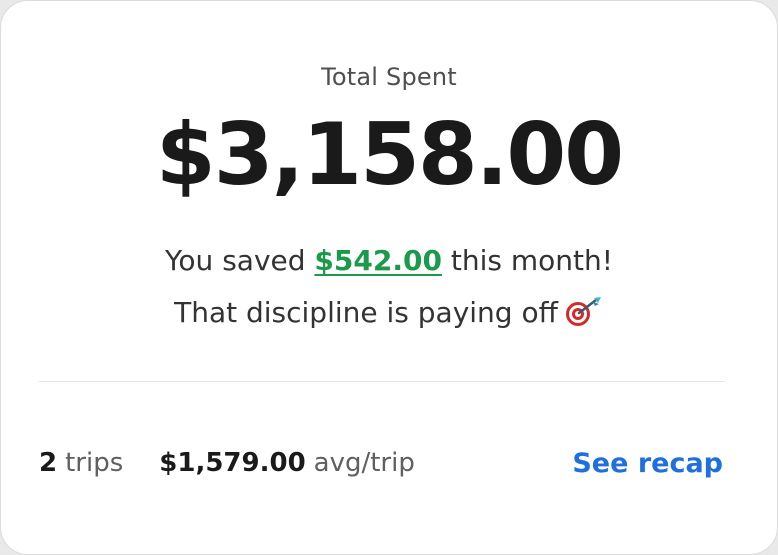 The image size is (778, 555). I want to click on encouragement-text: That discipline is paying off, so click(366, 312).